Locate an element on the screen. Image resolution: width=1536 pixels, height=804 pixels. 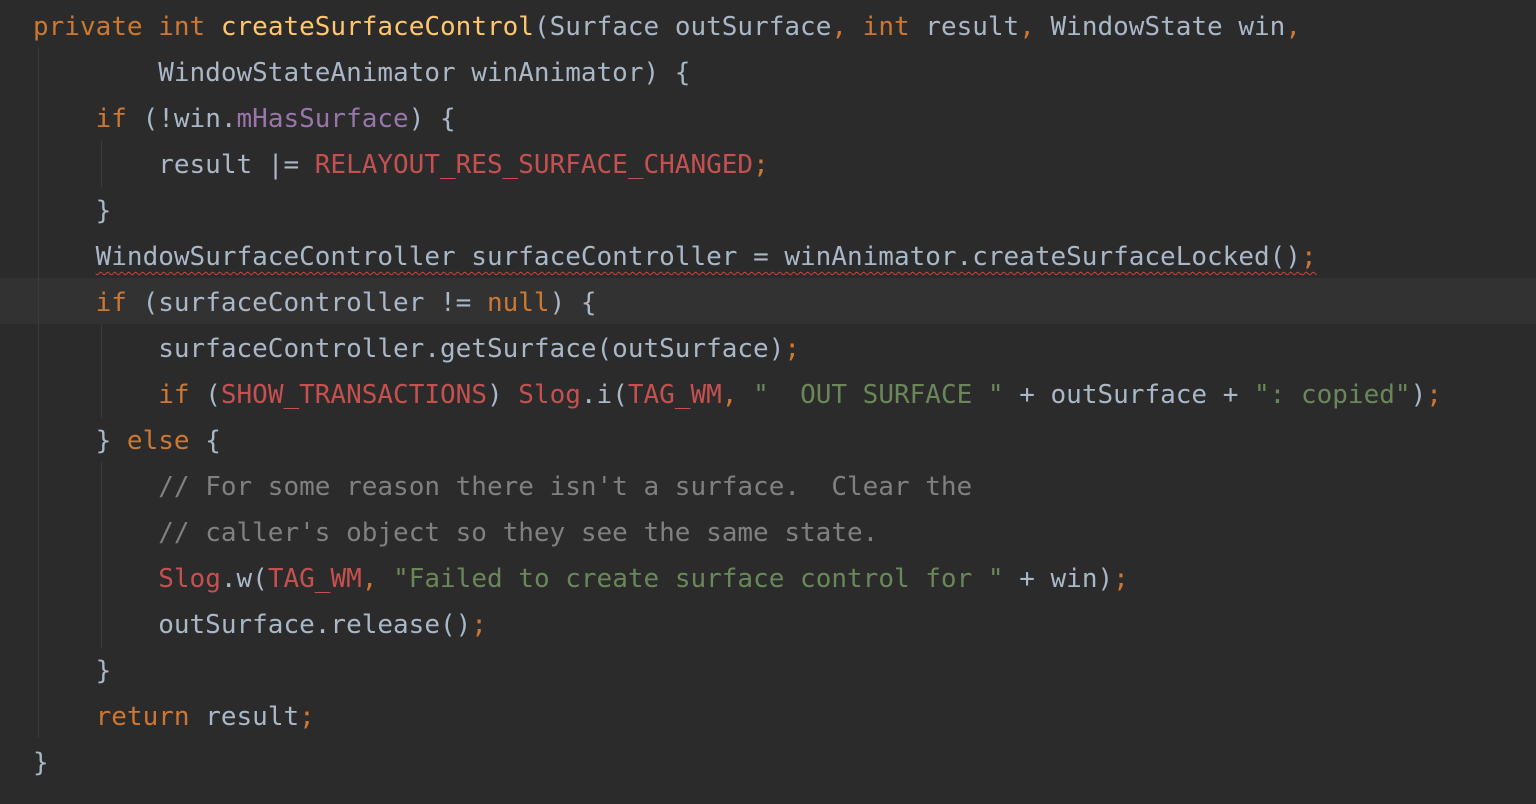
code-token: (Surface outSurface is located at coordinates (682, 27).